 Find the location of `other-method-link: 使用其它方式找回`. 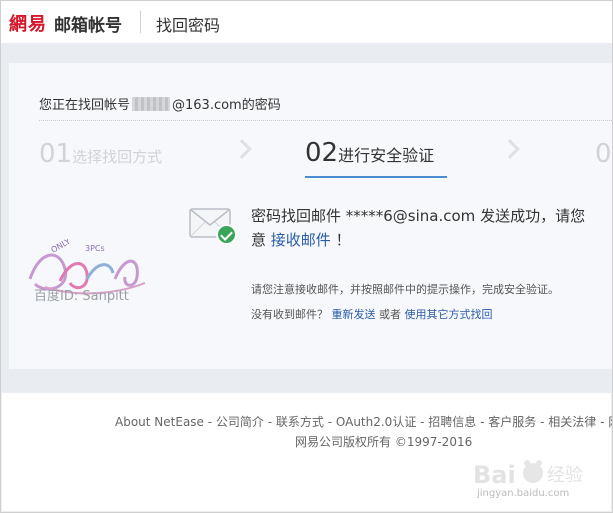

other-method-link: 使用其它方式找回 is located at coordinates (449, 314).